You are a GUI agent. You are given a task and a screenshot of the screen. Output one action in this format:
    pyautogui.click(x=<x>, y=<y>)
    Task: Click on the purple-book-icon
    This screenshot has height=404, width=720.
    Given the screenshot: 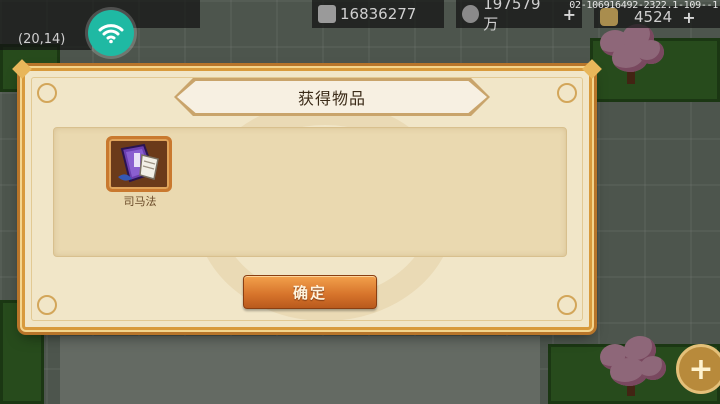 What is the action you would take?
    pyautogui.click(x=139, y=164)
    